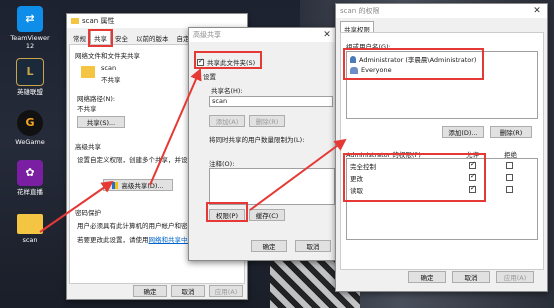 The height and width of the screenshot is (308, 554). What do you see at coordinates (175, 127) in the screenshot?
I see `arrow-advanced-to-checkbox` at bounding box center [175, 127].